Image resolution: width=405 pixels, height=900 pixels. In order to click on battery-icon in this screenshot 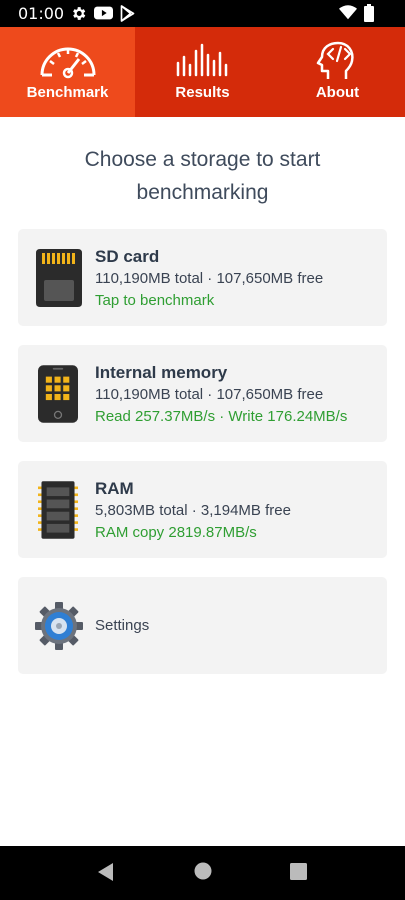, I will do `click(369, 13)`.